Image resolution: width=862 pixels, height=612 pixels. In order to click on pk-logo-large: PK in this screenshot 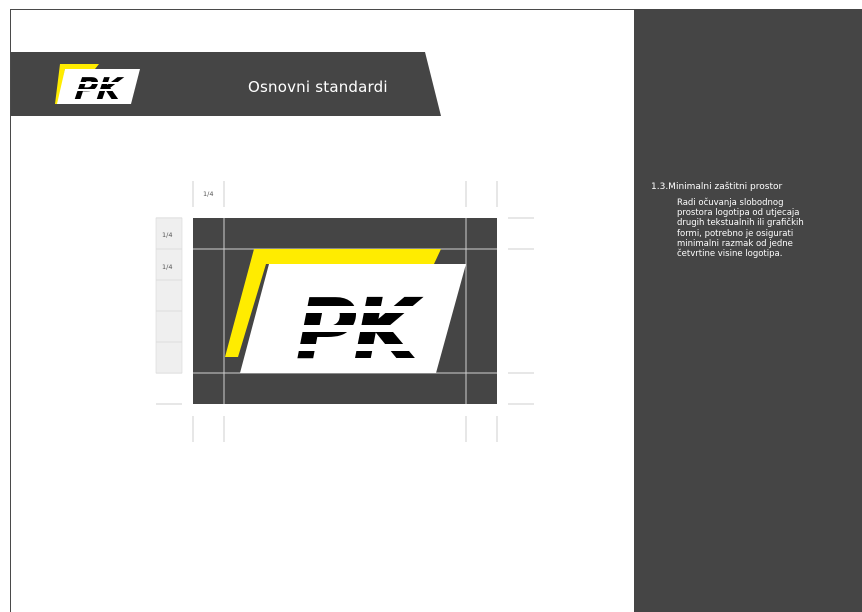, I will do `click(345, 313)`.